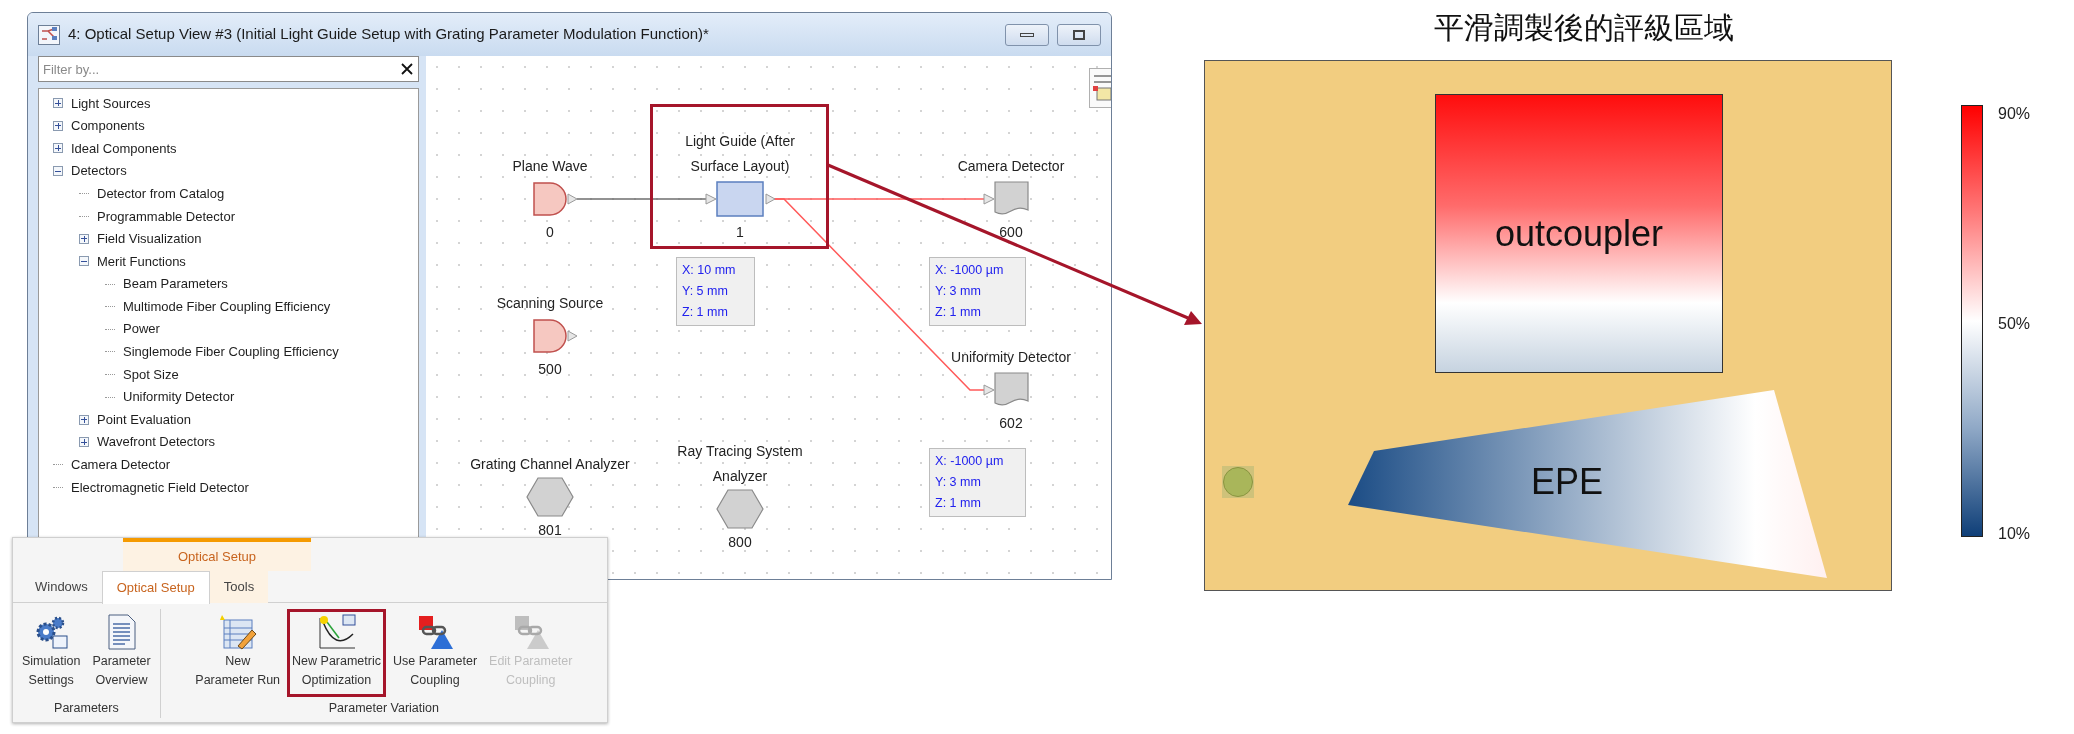  What do you see at coordinates (144, 419) in the screenshot?
I see `tree-item: Point Evaluation` at bounding box center [144, 419].